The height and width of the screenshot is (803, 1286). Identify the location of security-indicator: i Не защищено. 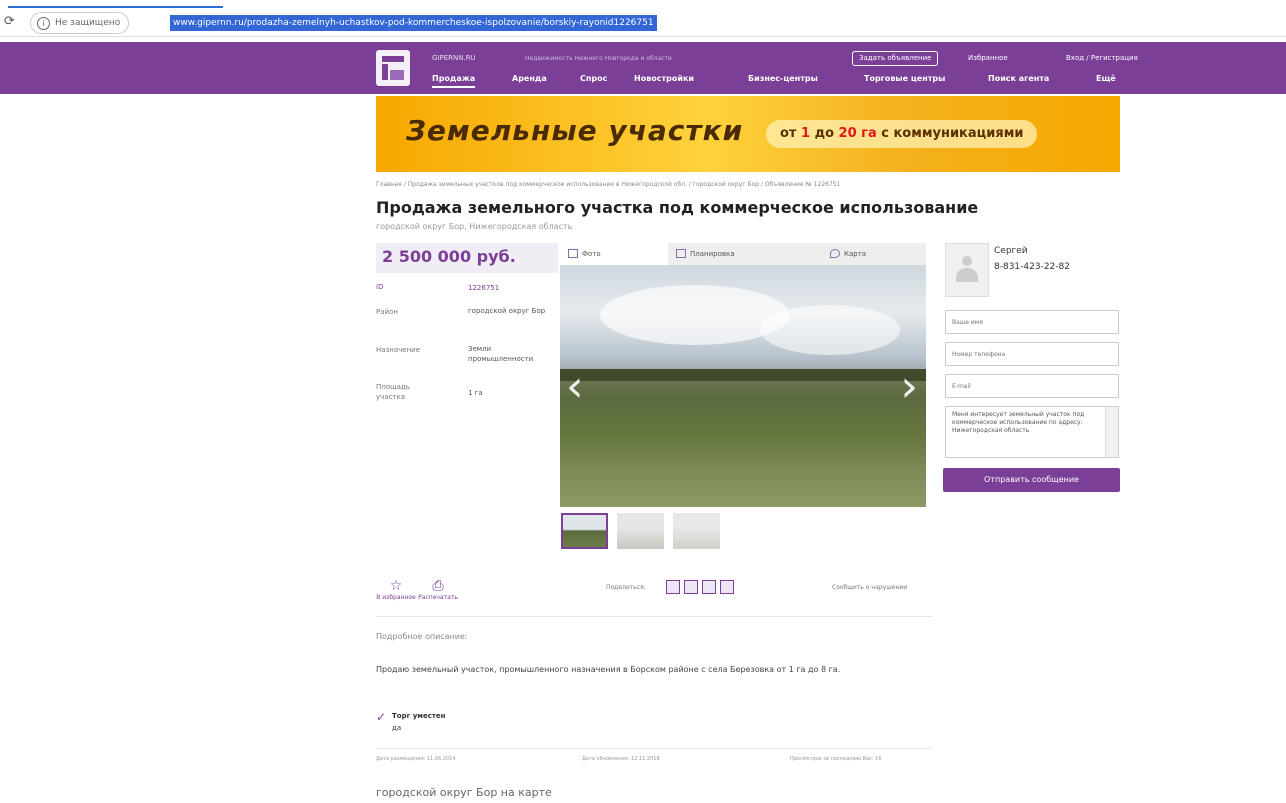
(80, 23).